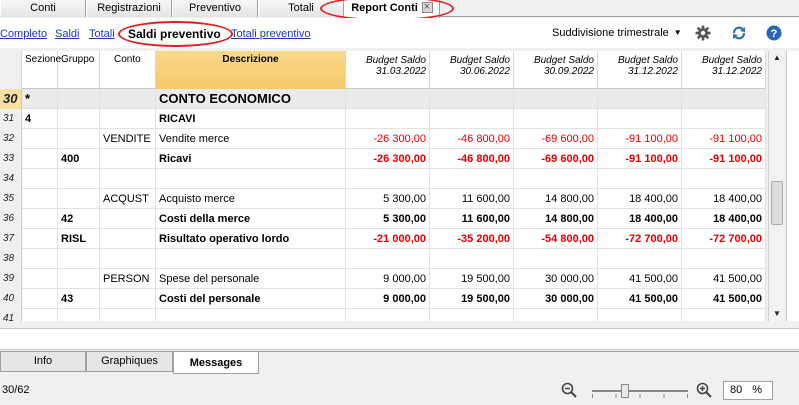 The image size is (799, 405). Describe the element at coordinates (739, 33) in the screenshot. I see `refresh-icon` at that location.